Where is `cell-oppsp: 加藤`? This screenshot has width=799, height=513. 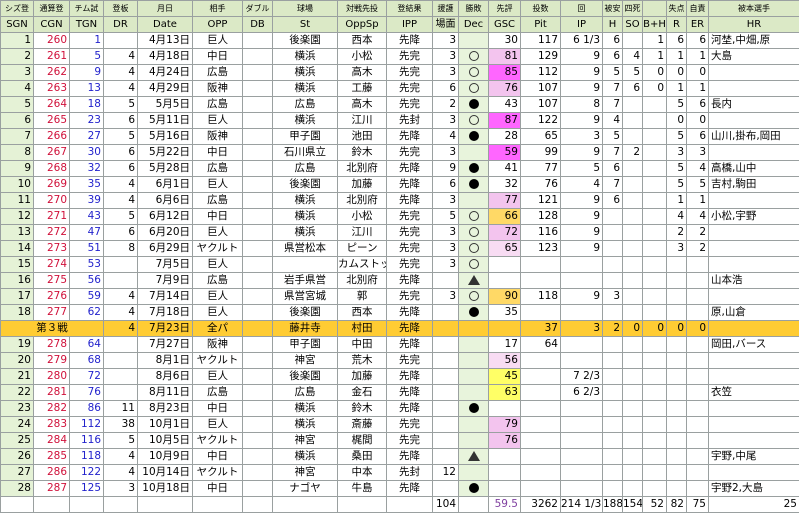
cell-oppsp: 加藤 is located at coordinates (362, 184).